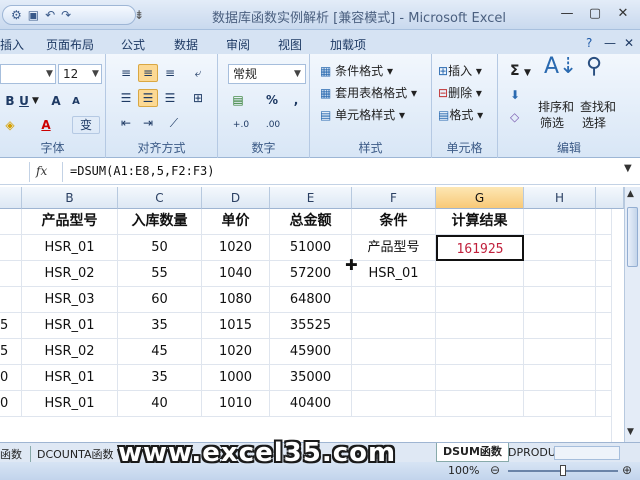 The height and width of the screenshot is (480, 640). I want to click on zoom-level: 100%, so click(463, 470).